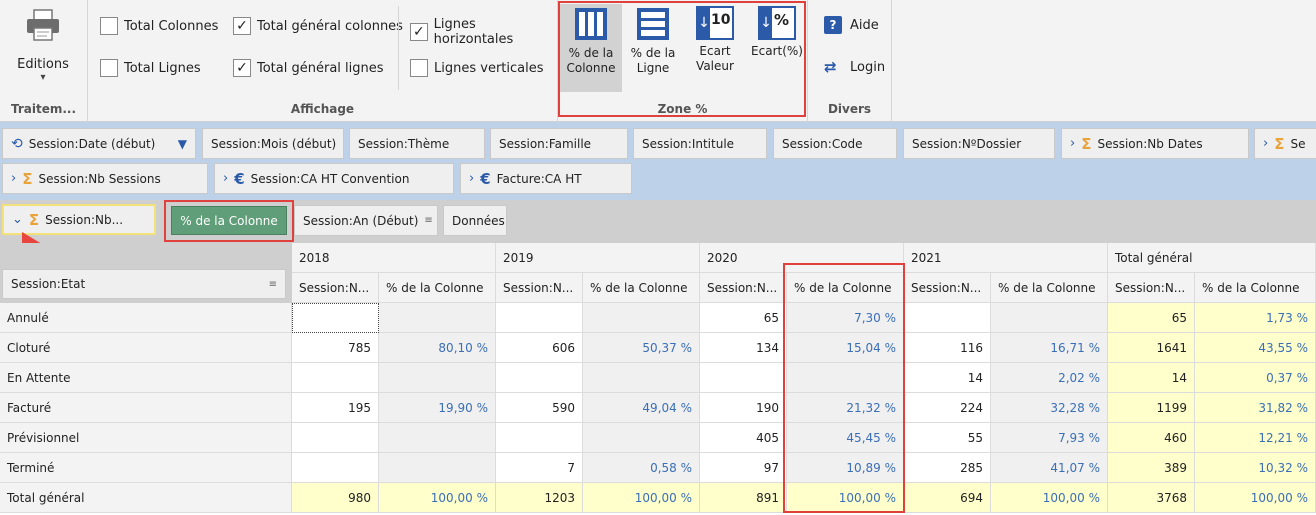 The width and height of the screenshot is (1316, 515). Describe the element at coordinates (318, 26) in the screenshot. I see `checkbox-total-general-colonnes: ✓ Total général colonnes` at that location.